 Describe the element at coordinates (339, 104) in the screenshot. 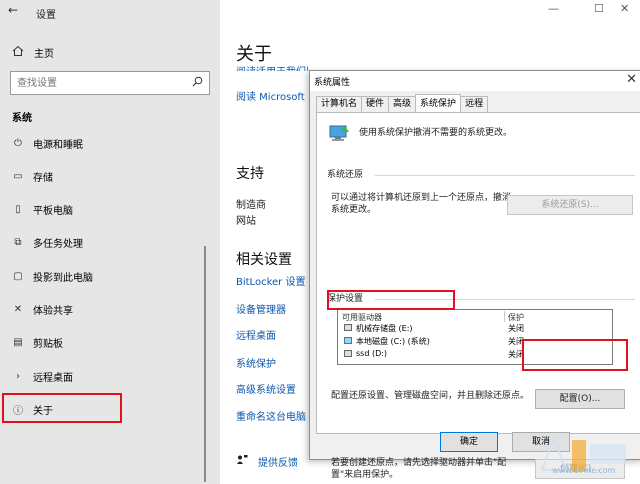

I see `tab-computer-name: 计算机名` at that location.